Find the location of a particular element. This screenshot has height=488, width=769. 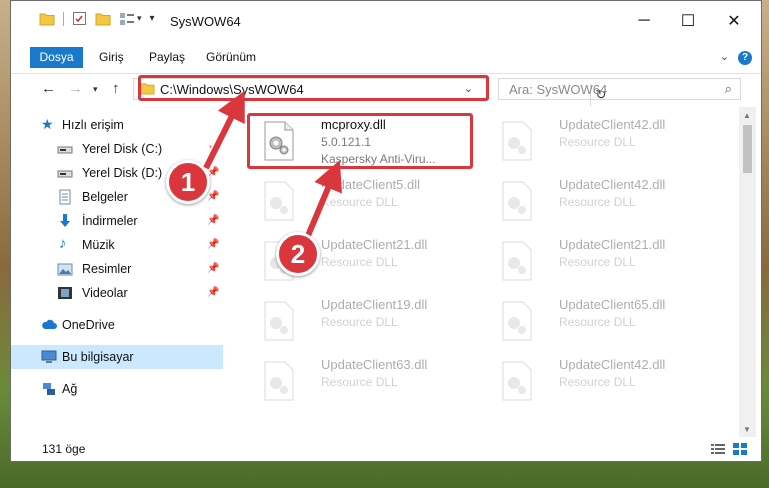

callout-badge-2: 2 is located at coordinates (298, 254).